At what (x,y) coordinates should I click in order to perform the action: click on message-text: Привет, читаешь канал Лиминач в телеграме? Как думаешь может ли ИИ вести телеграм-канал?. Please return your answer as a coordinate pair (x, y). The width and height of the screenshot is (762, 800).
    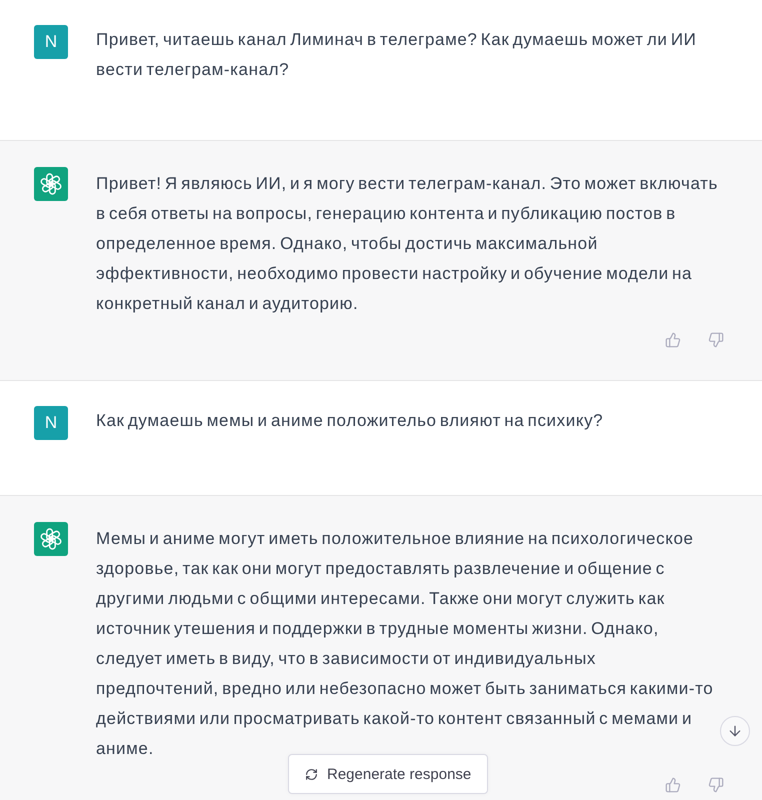
    Looking at the image, I should click on (397, 55).